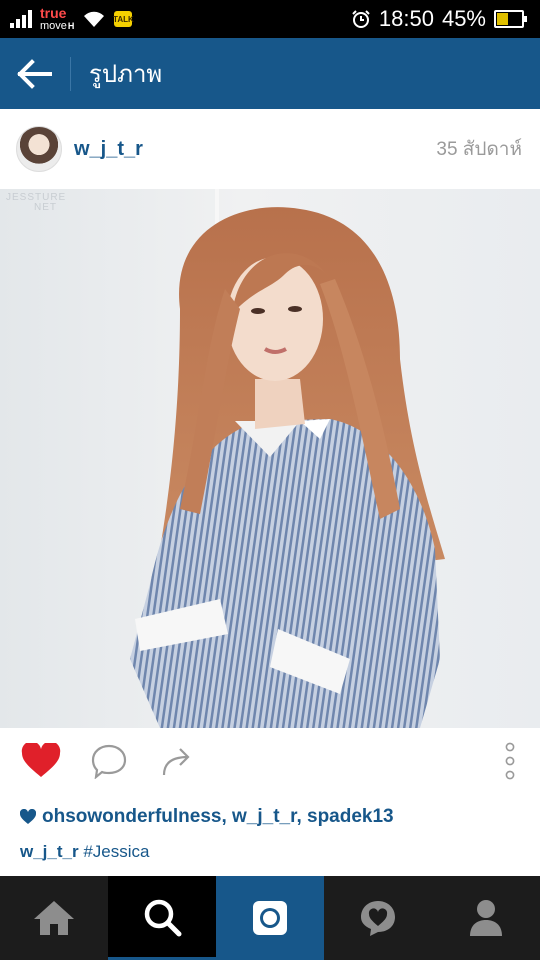 This screenshot has width=540, height=960. I want to click on share-button, so click(177, 761).